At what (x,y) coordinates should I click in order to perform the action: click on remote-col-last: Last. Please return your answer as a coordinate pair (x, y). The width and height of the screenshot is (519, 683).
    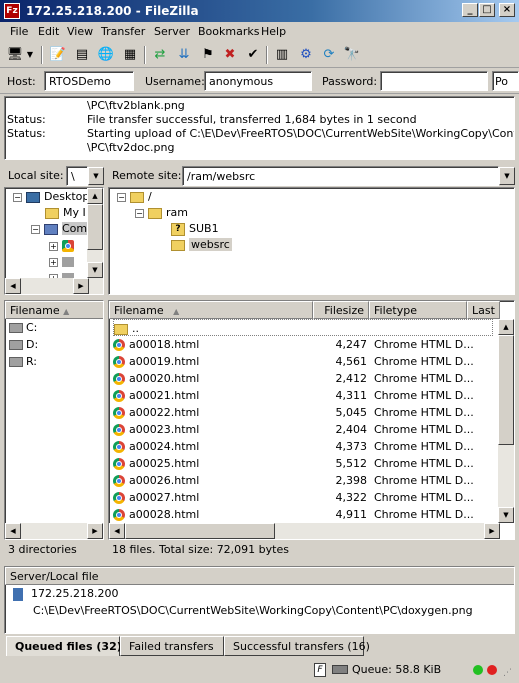
    Looking at the image, I should click on (483, 310).